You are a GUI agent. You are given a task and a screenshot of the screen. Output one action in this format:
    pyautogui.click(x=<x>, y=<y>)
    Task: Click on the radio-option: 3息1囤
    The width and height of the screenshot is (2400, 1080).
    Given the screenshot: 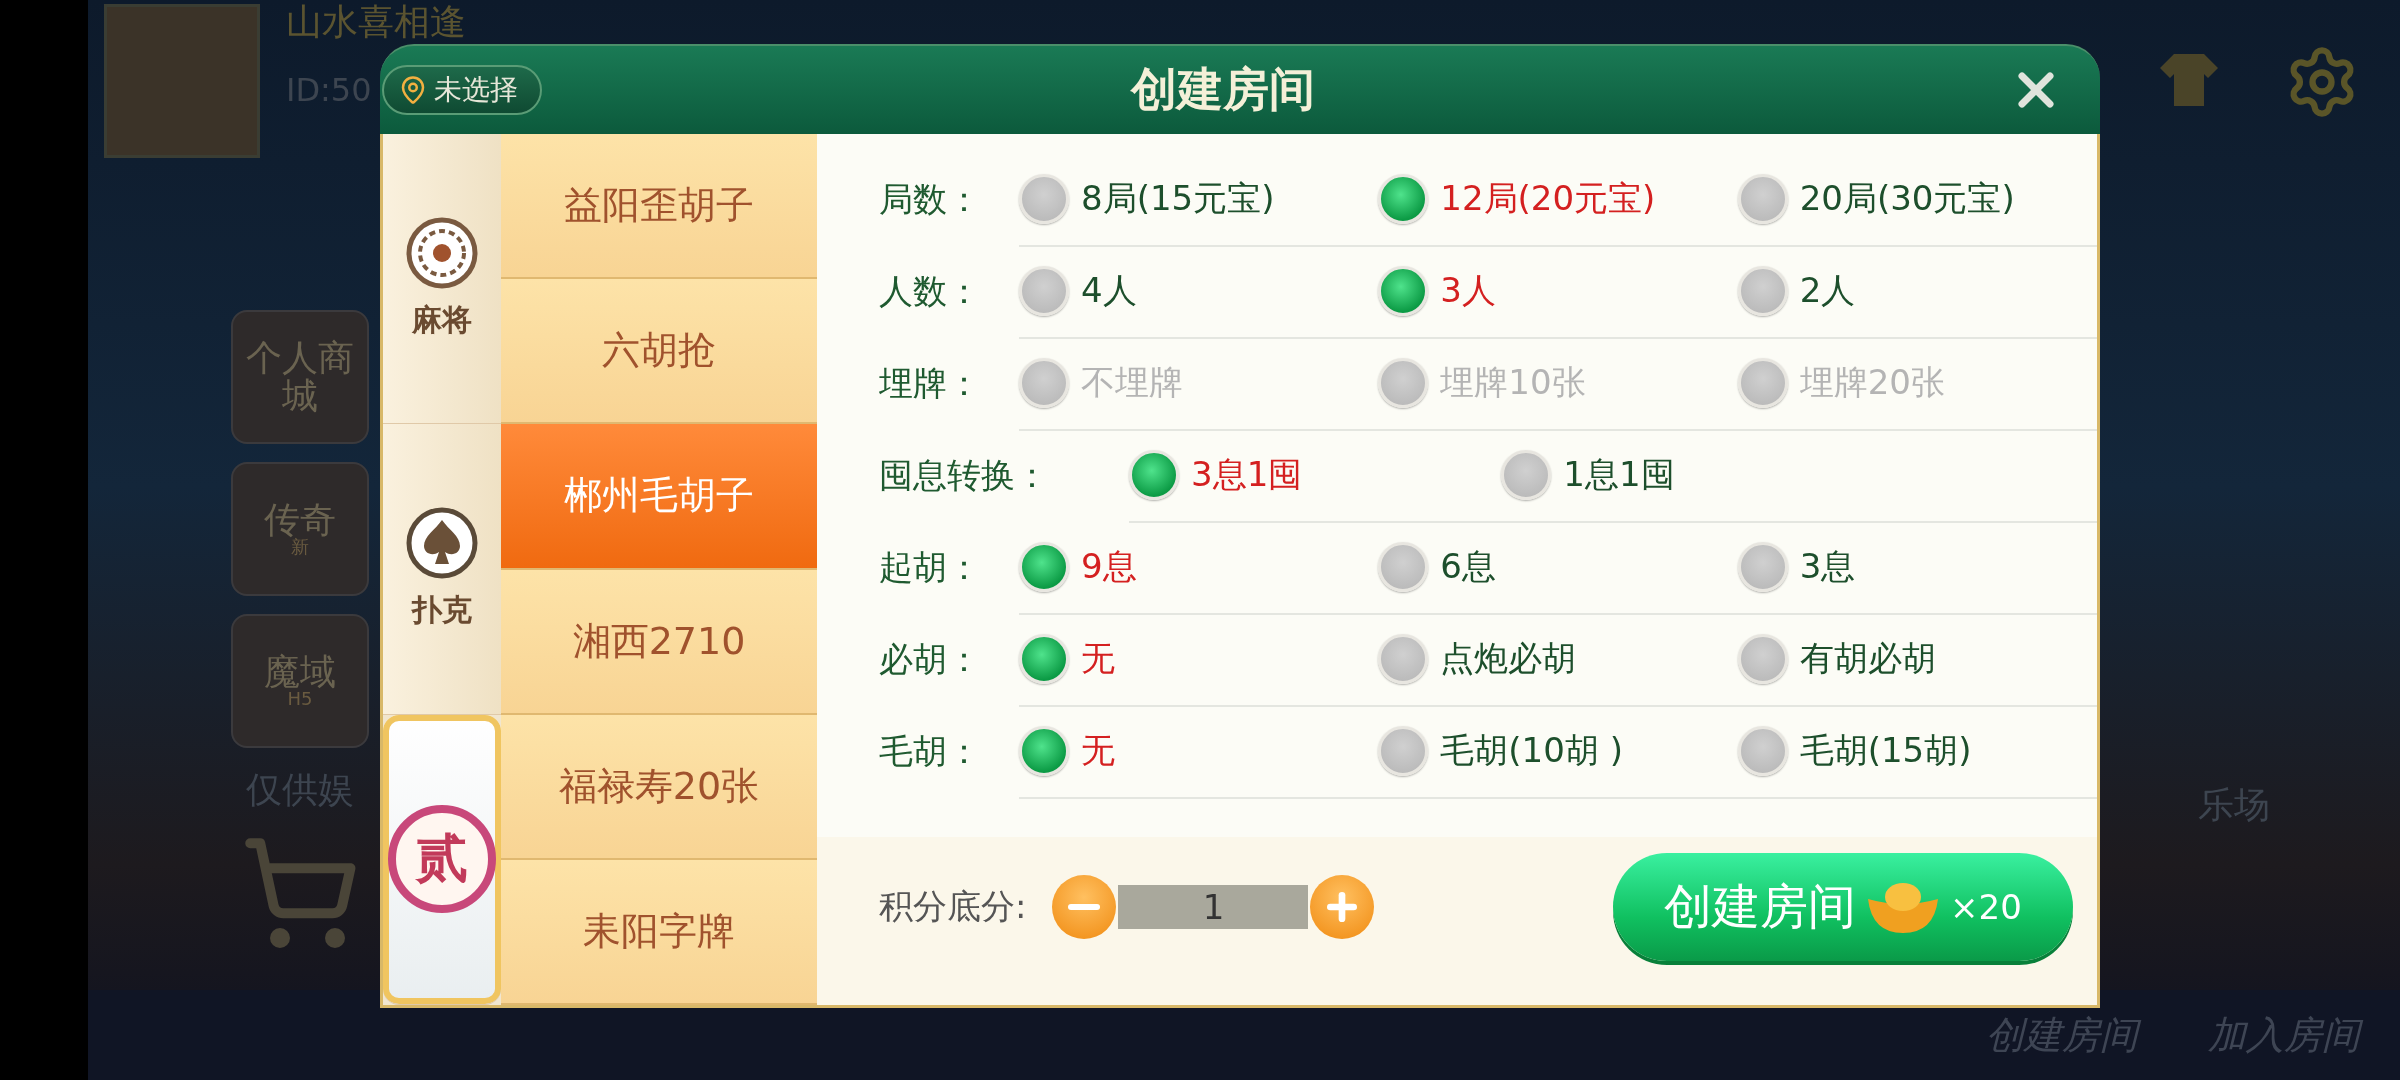 What is the action you would take?
    pyautogui.click(x=1216, y=475)
    